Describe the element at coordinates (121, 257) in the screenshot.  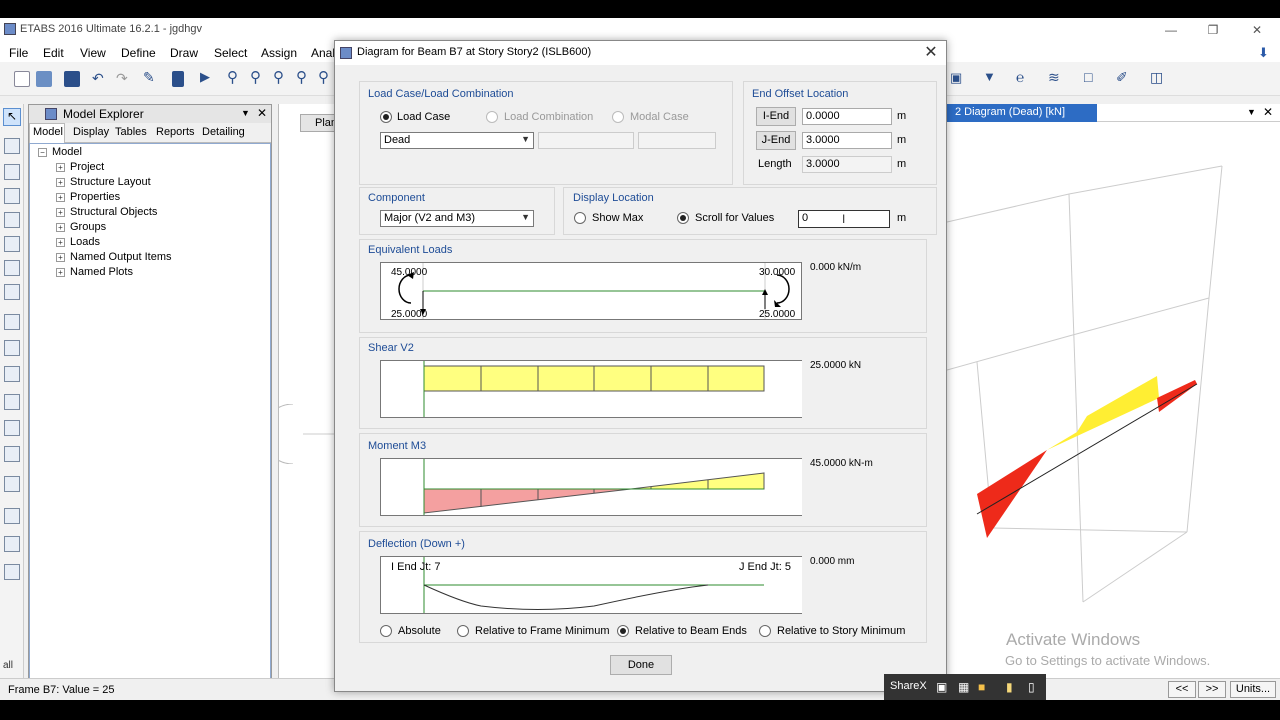
I see `tree-node-named-output: Named Output Items` at that location.